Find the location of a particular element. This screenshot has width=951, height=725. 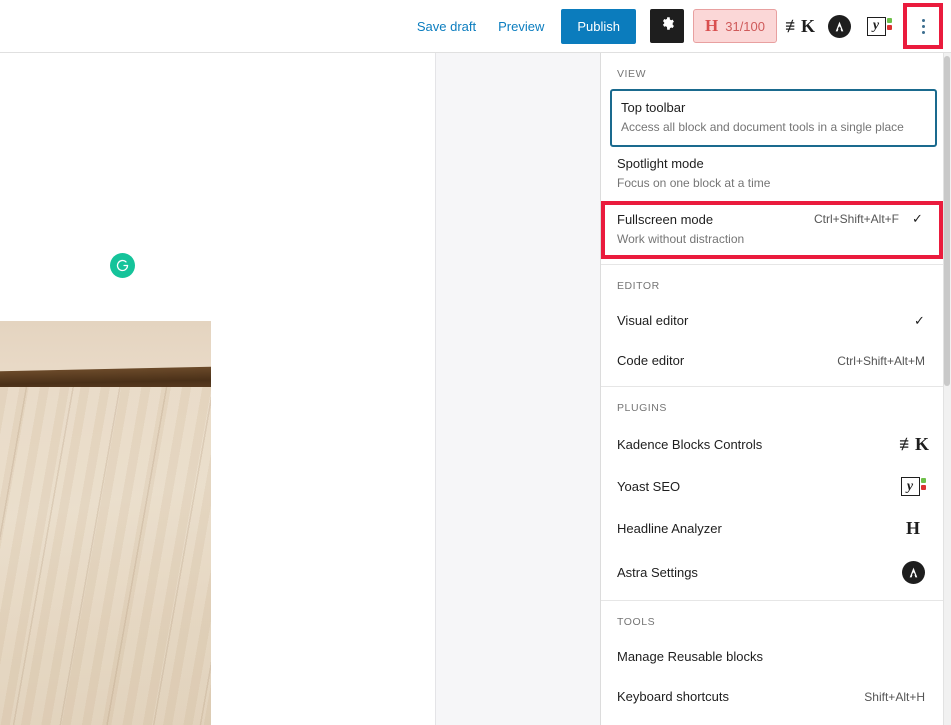

menu-item-title: Kadence Blocks Controls is located at coordinates (690, 444).